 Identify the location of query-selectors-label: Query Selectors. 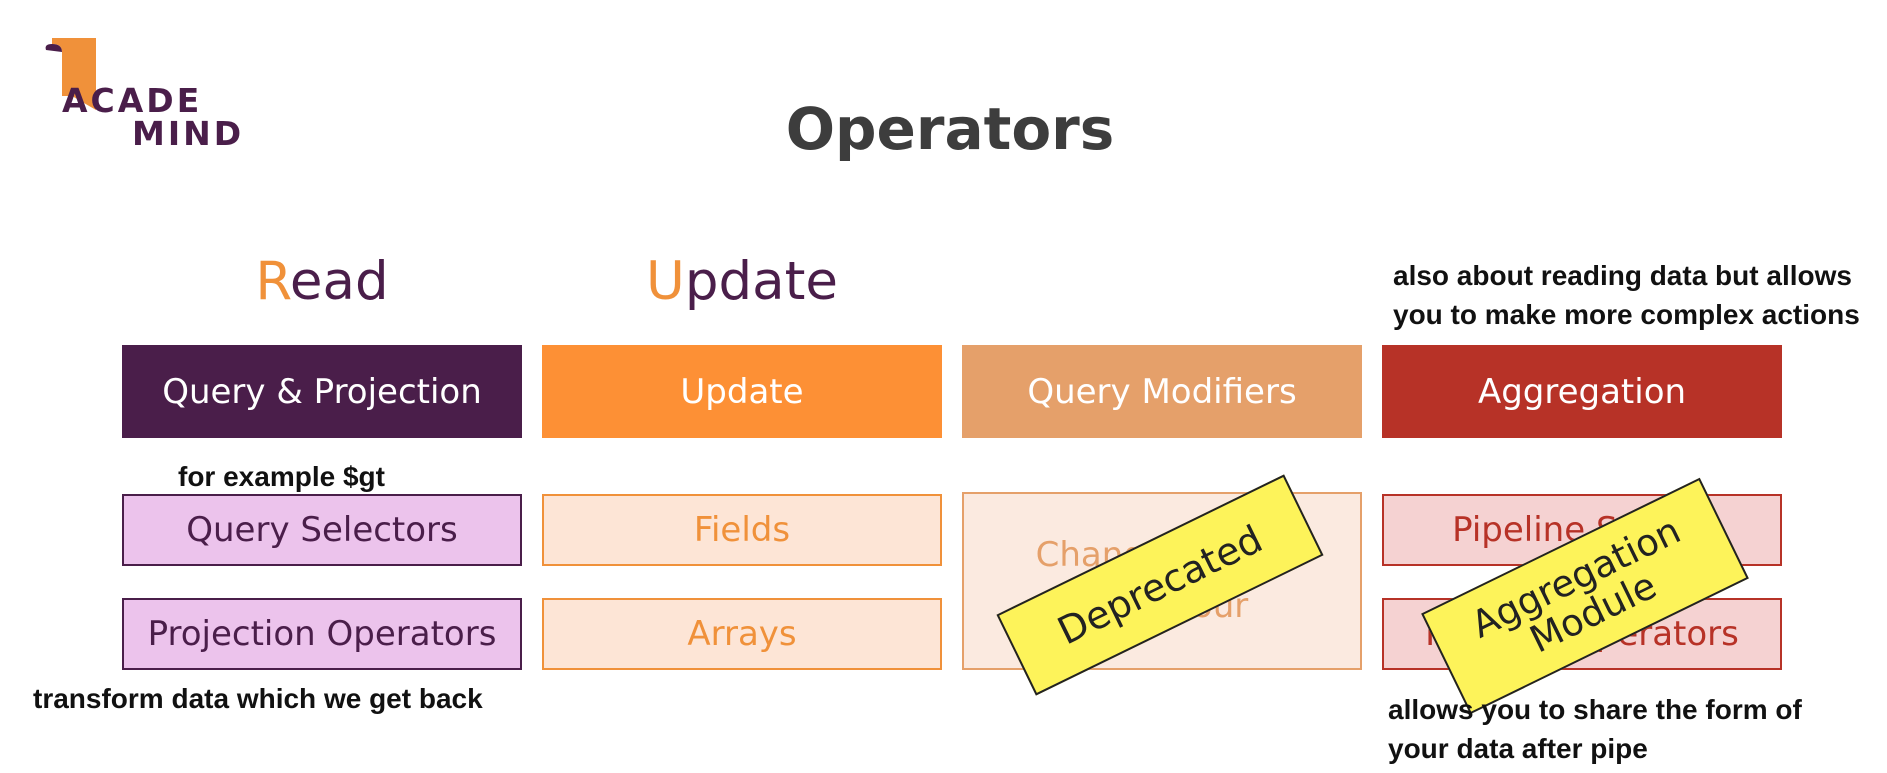
(322, 530).